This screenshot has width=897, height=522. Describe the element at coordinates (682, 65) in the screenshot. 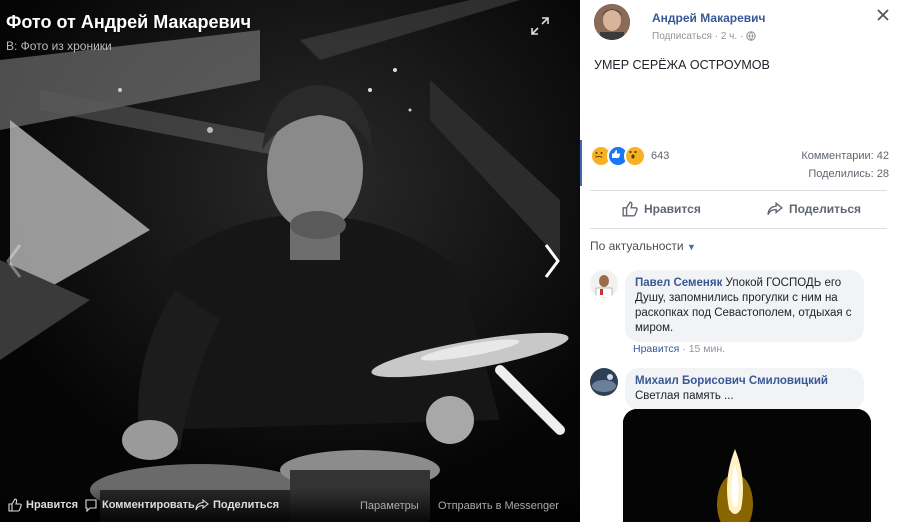

I see `post-text: УМЕР СЕРЁЖА ОСТРОУМОВ` at that location.